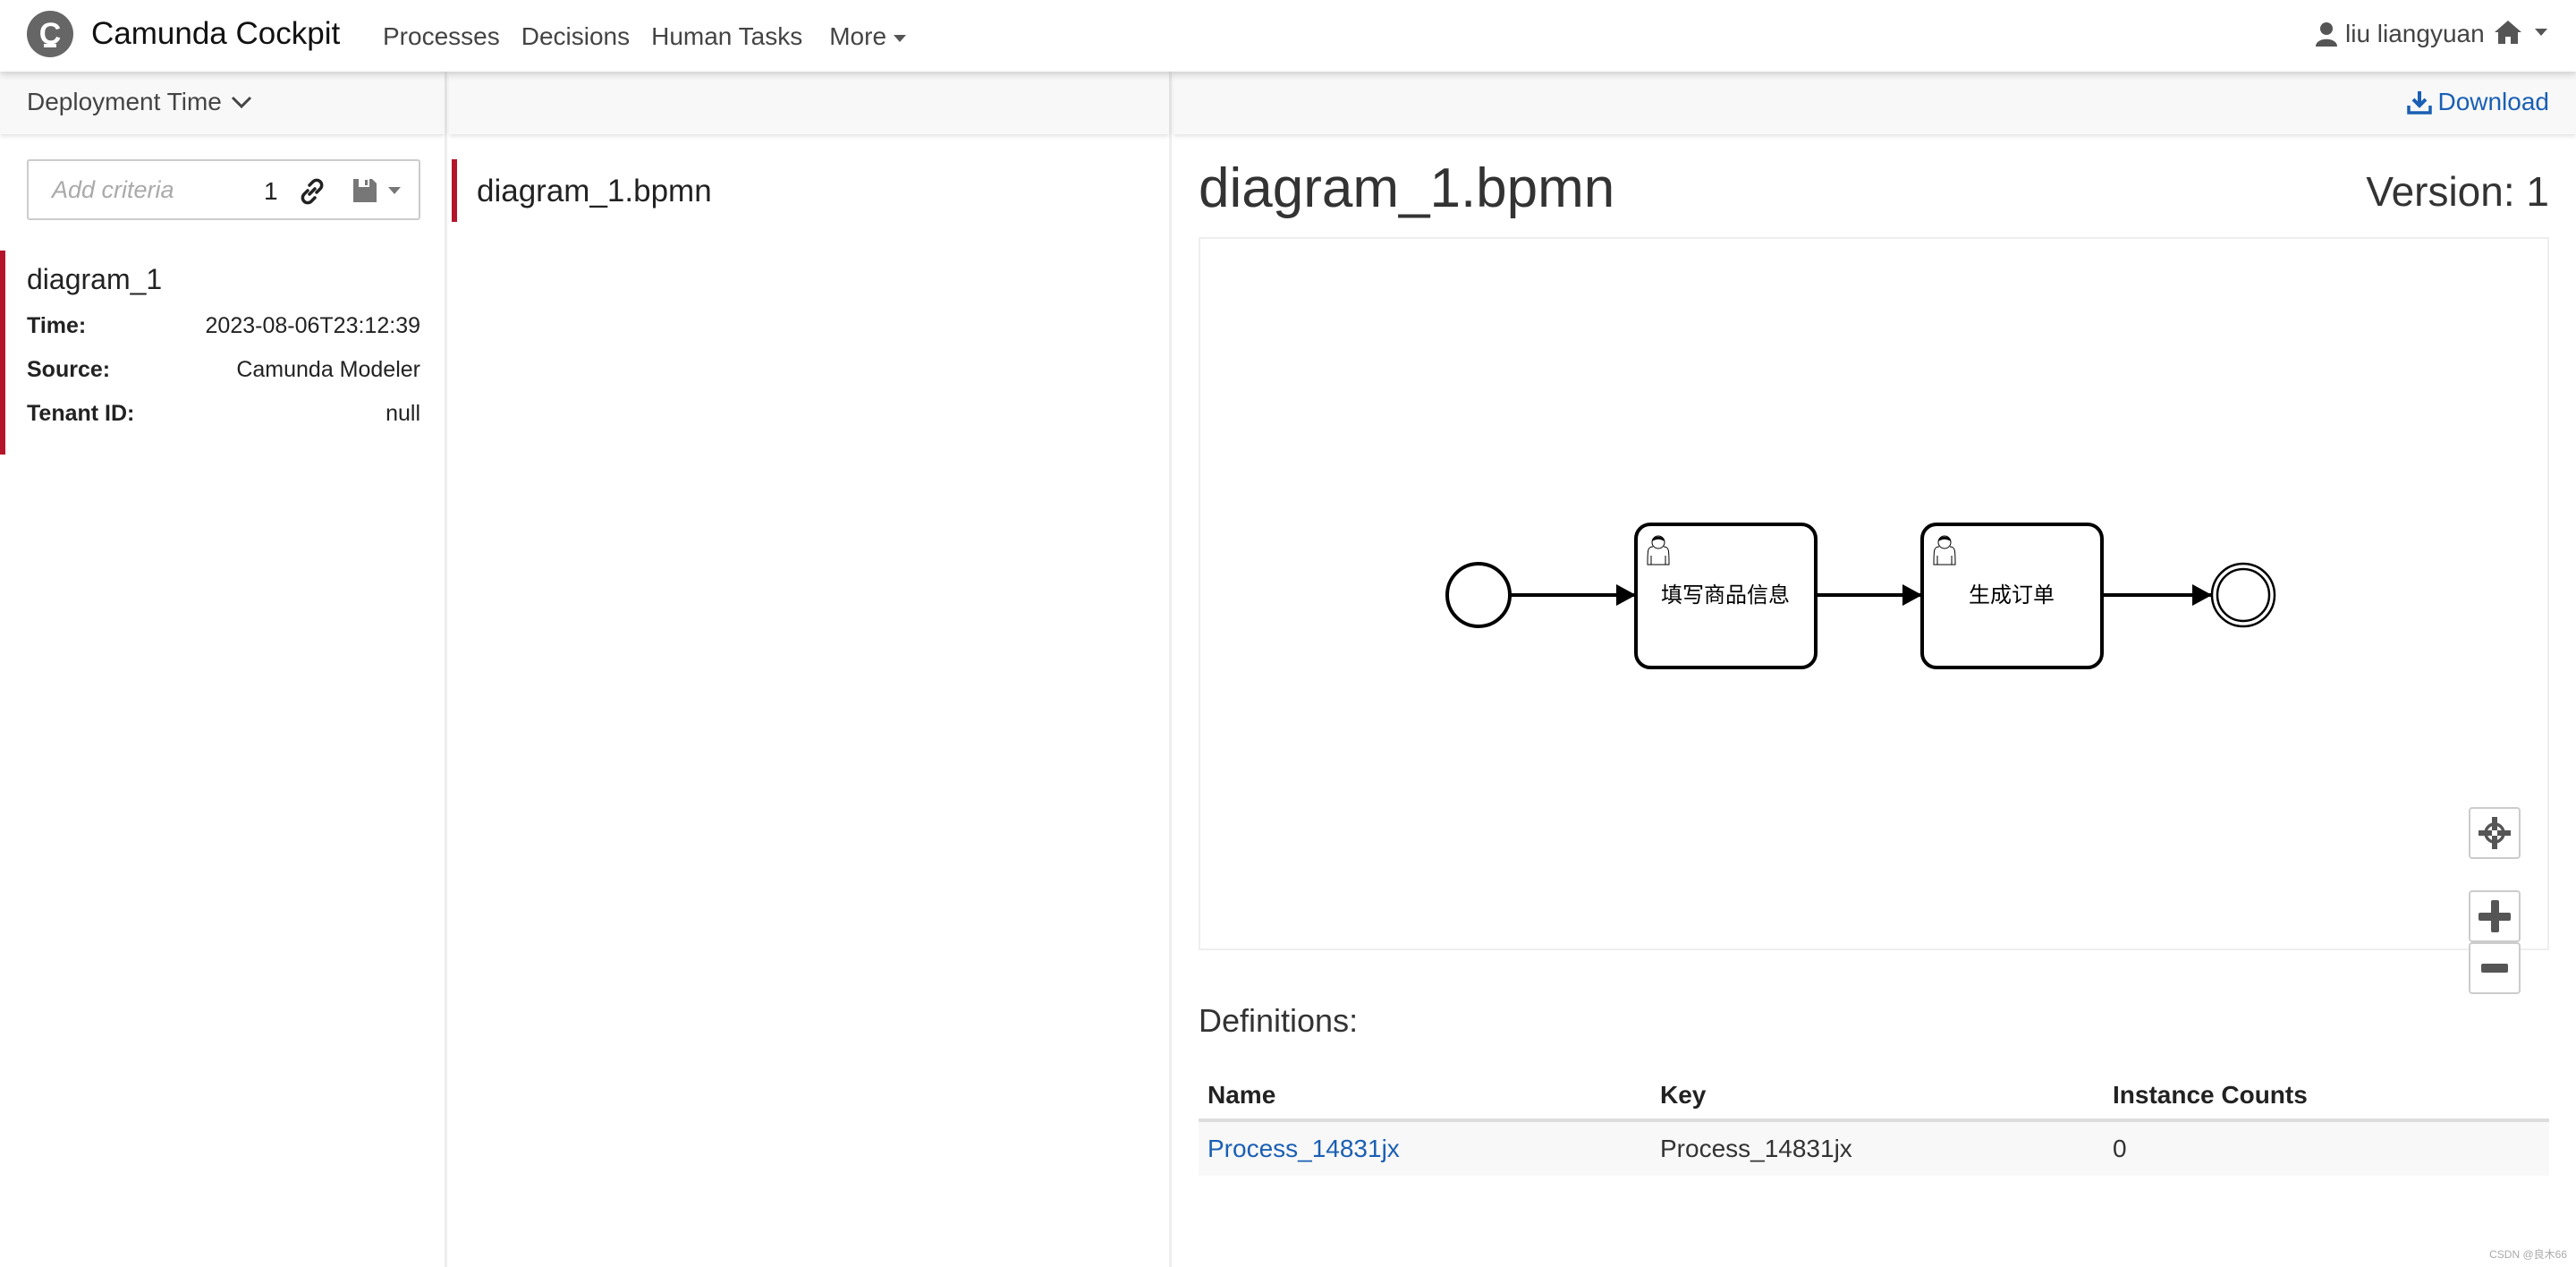 This screenshot has width=2576, height=1267. What do you see at coordinates (1478, 595) in the screenshot?
I see `start-event` at bounding box center [1478, 595].